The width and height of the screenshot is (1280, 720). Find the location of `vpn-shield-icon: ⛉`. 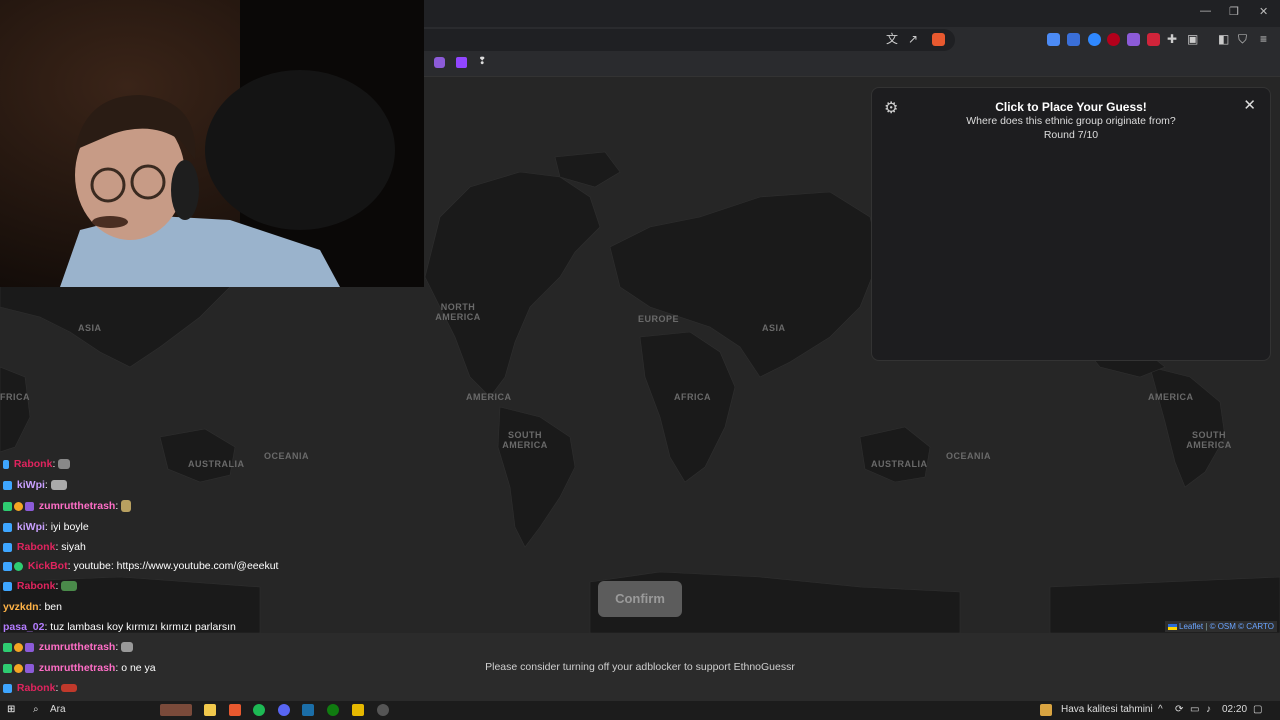

vpn-shield-icon: ⛉ is located at coordinates (1242, 39).